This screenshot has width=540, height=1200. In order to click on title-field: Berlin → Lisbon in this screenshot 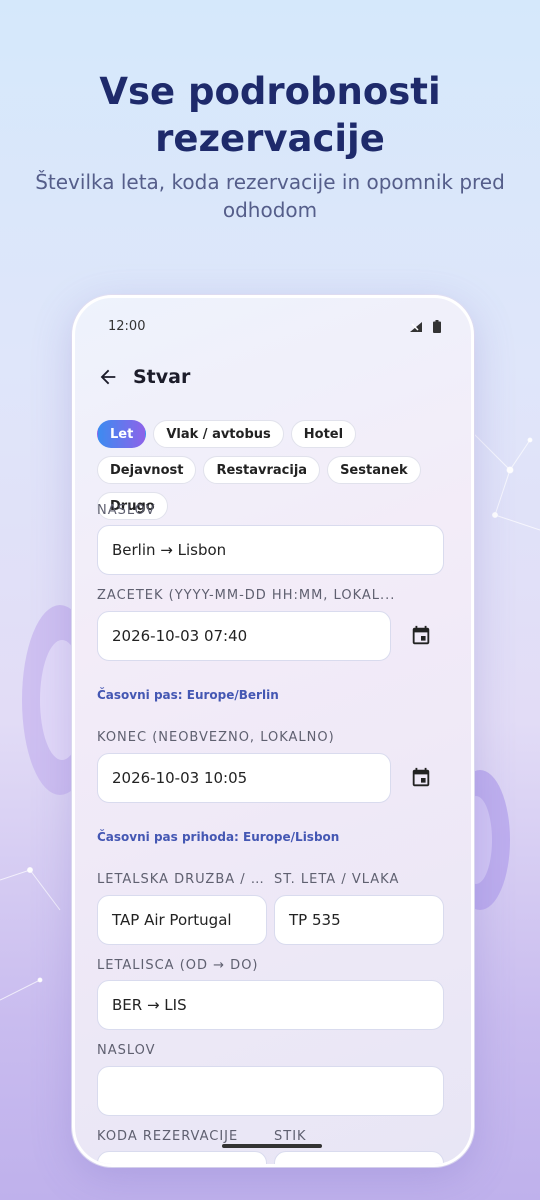, I will do `click(270, 550)`.